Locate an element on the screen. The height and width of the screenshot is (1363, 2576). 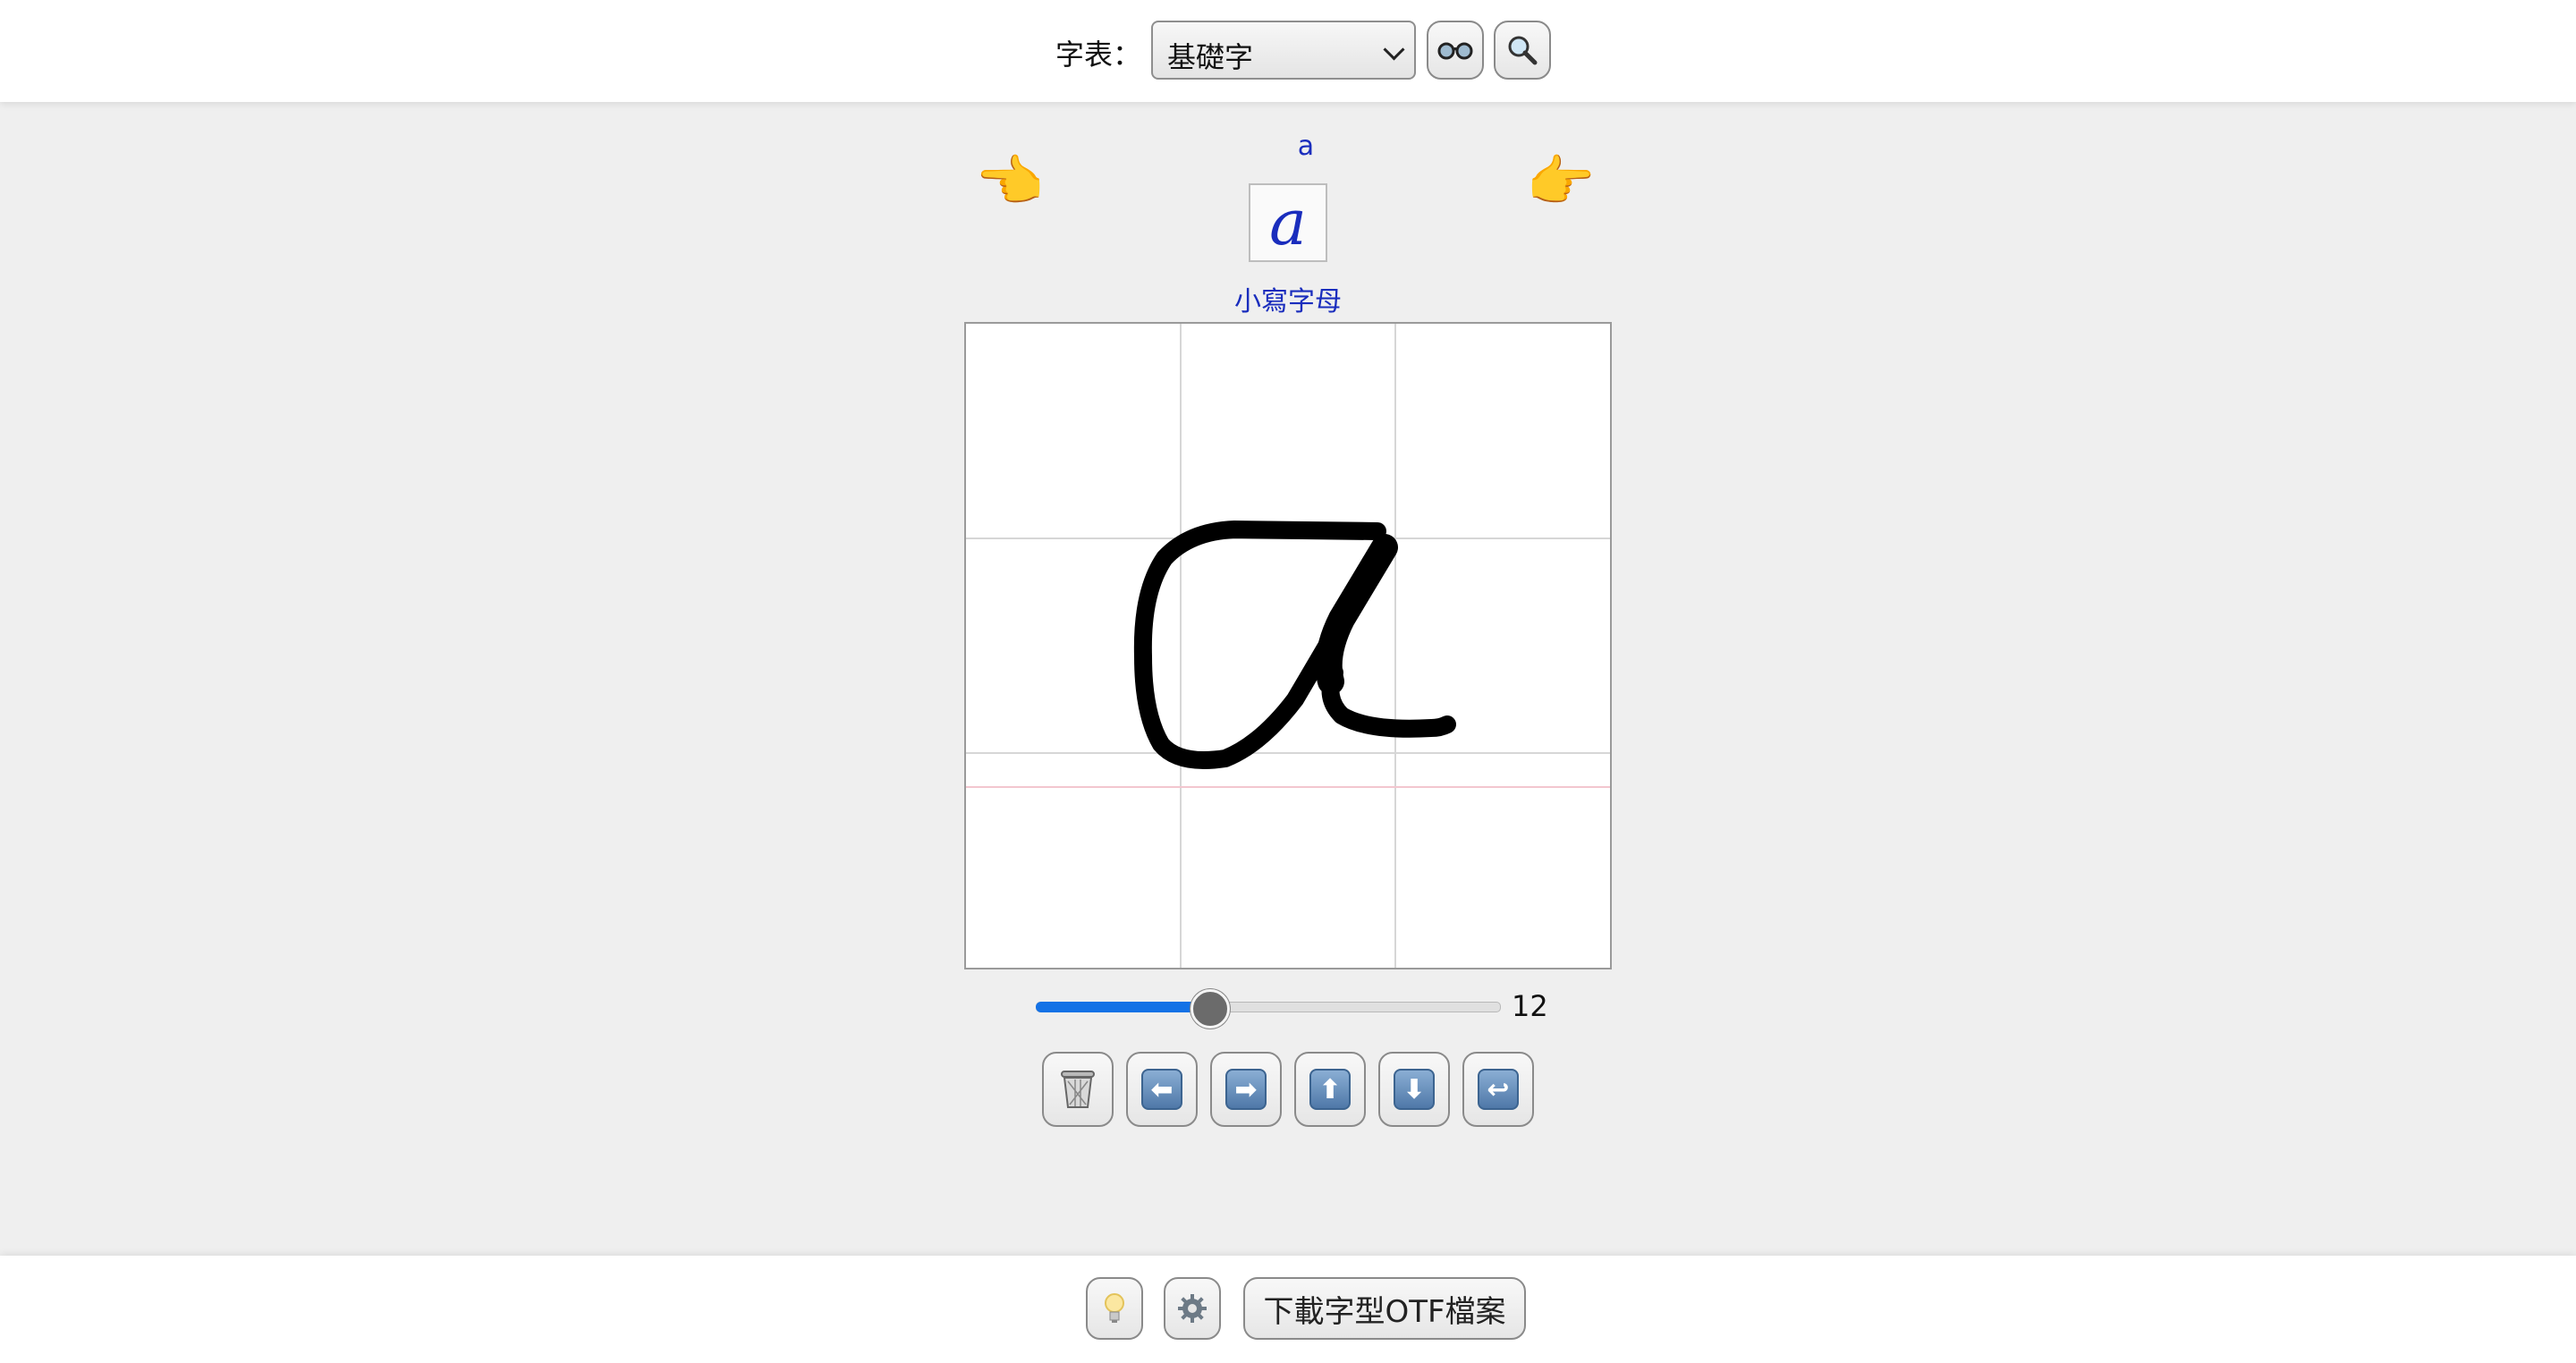
download-otf-button: 下載字型OTF檔案 is located at coordinates (1384, 1308).